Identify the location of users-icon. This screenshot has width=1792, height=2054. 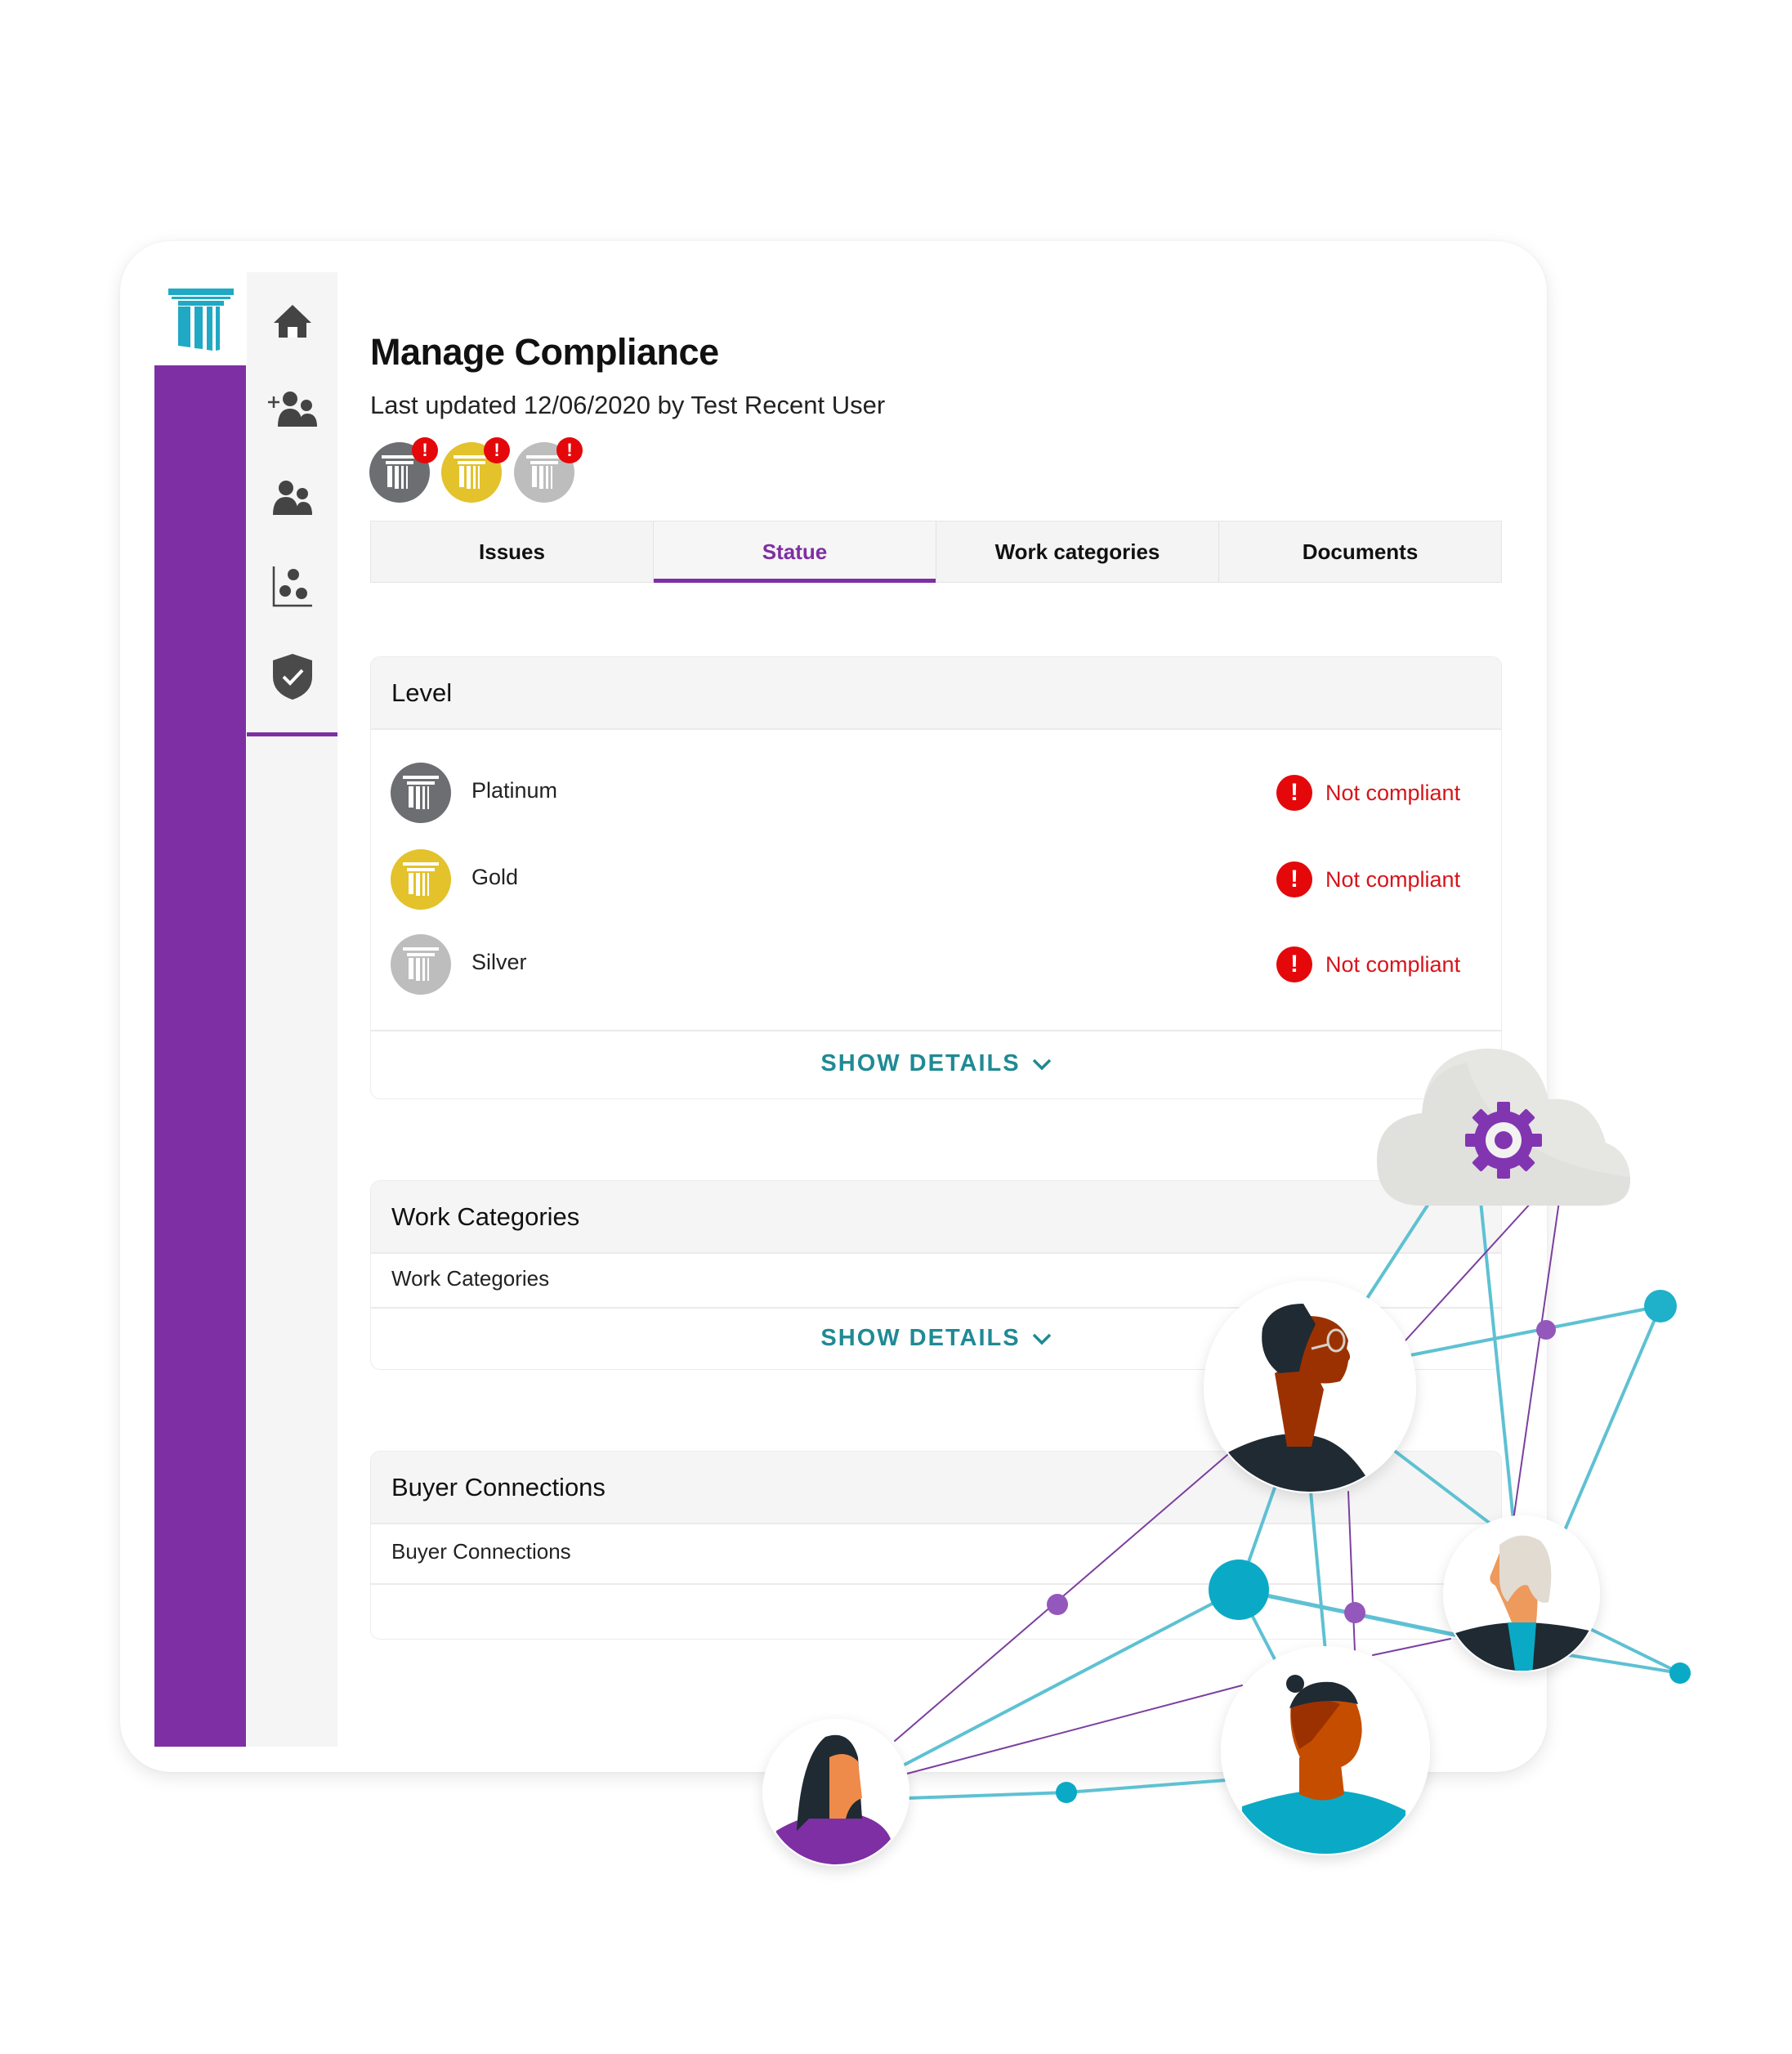
(292, 498).